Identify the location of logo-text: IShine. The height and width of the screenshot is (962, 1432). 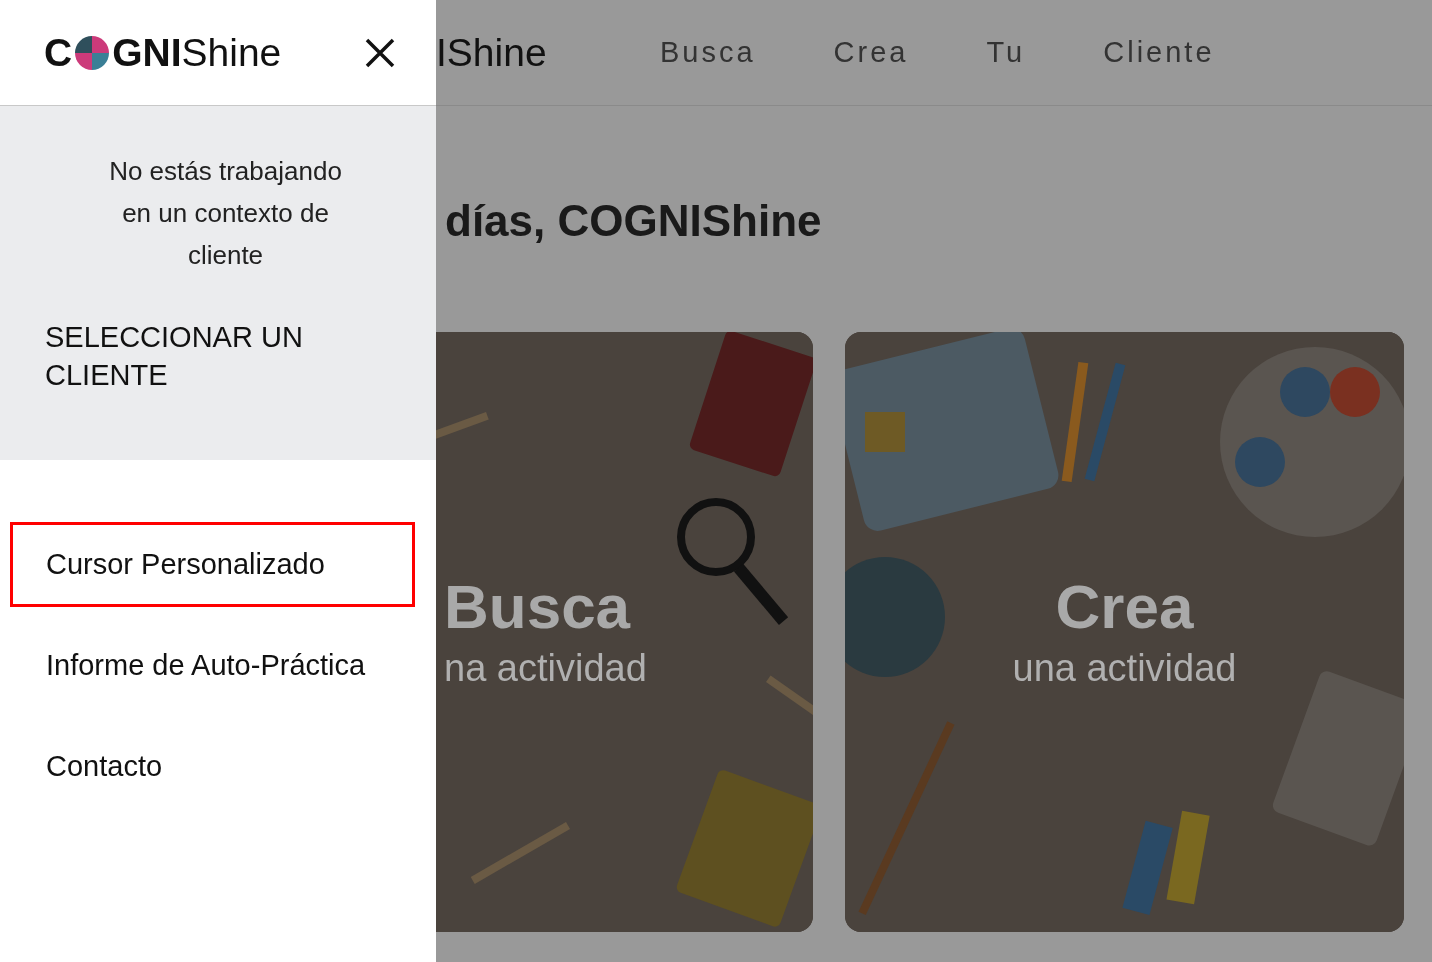
(492, 52).